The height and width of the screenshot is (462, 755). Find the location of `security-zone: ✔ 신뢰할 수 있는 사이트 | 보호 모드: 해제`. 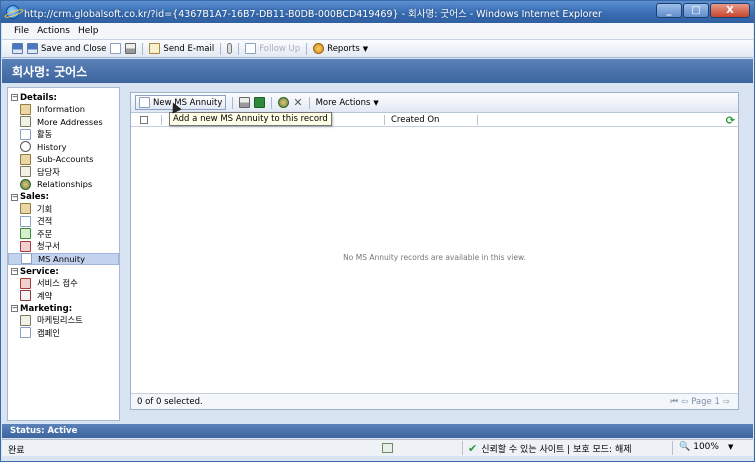

security-zone: ✔ 신뢰할 수 있는 사이트 | 보호 모드: 해제 is located at coordinates (550, 448).